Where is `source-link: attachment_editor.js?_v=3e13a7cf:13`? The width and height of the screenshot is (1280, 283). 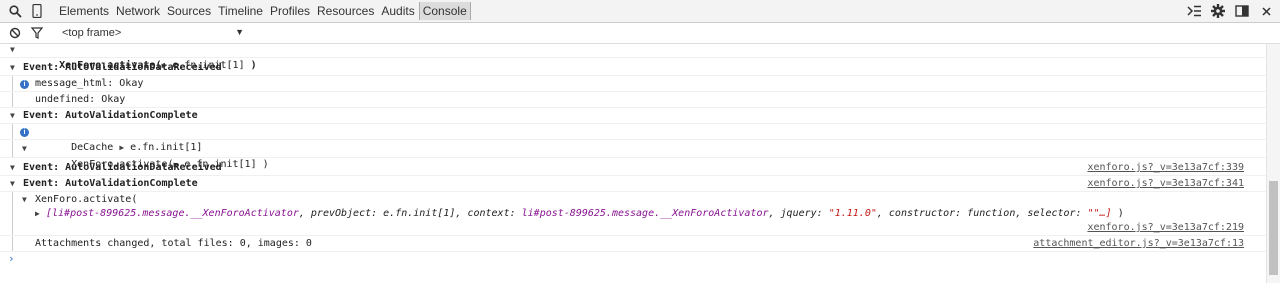 source-link: attachment_editor.js?_v=3e13a7cf:13 is located at coordinates (1138, 244).